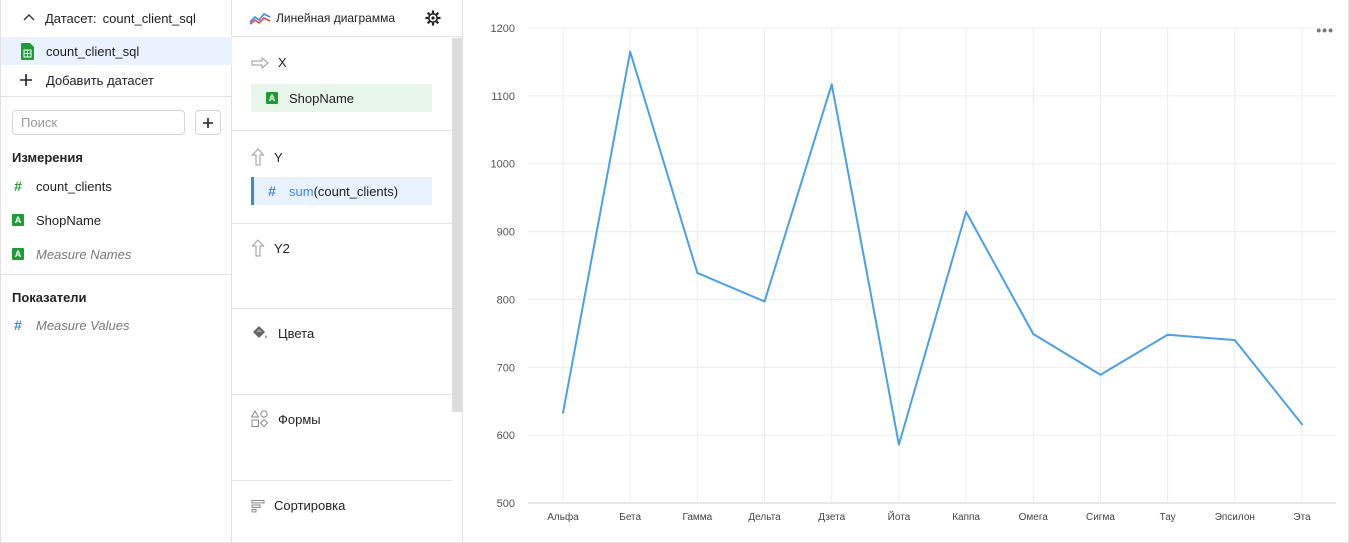 The image size is (1349, 543). Describe the element at coordinates (1325, 30) in the screenshot. I see `more-horizontal-icon: •••` at that location.